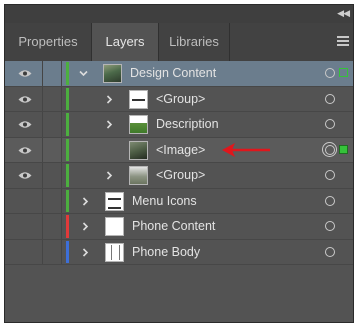 This screenshot has height=327, width=360. Describe the element at coordinates (187, 124) in the screenshot. I see `layer-name: Description` at that location.